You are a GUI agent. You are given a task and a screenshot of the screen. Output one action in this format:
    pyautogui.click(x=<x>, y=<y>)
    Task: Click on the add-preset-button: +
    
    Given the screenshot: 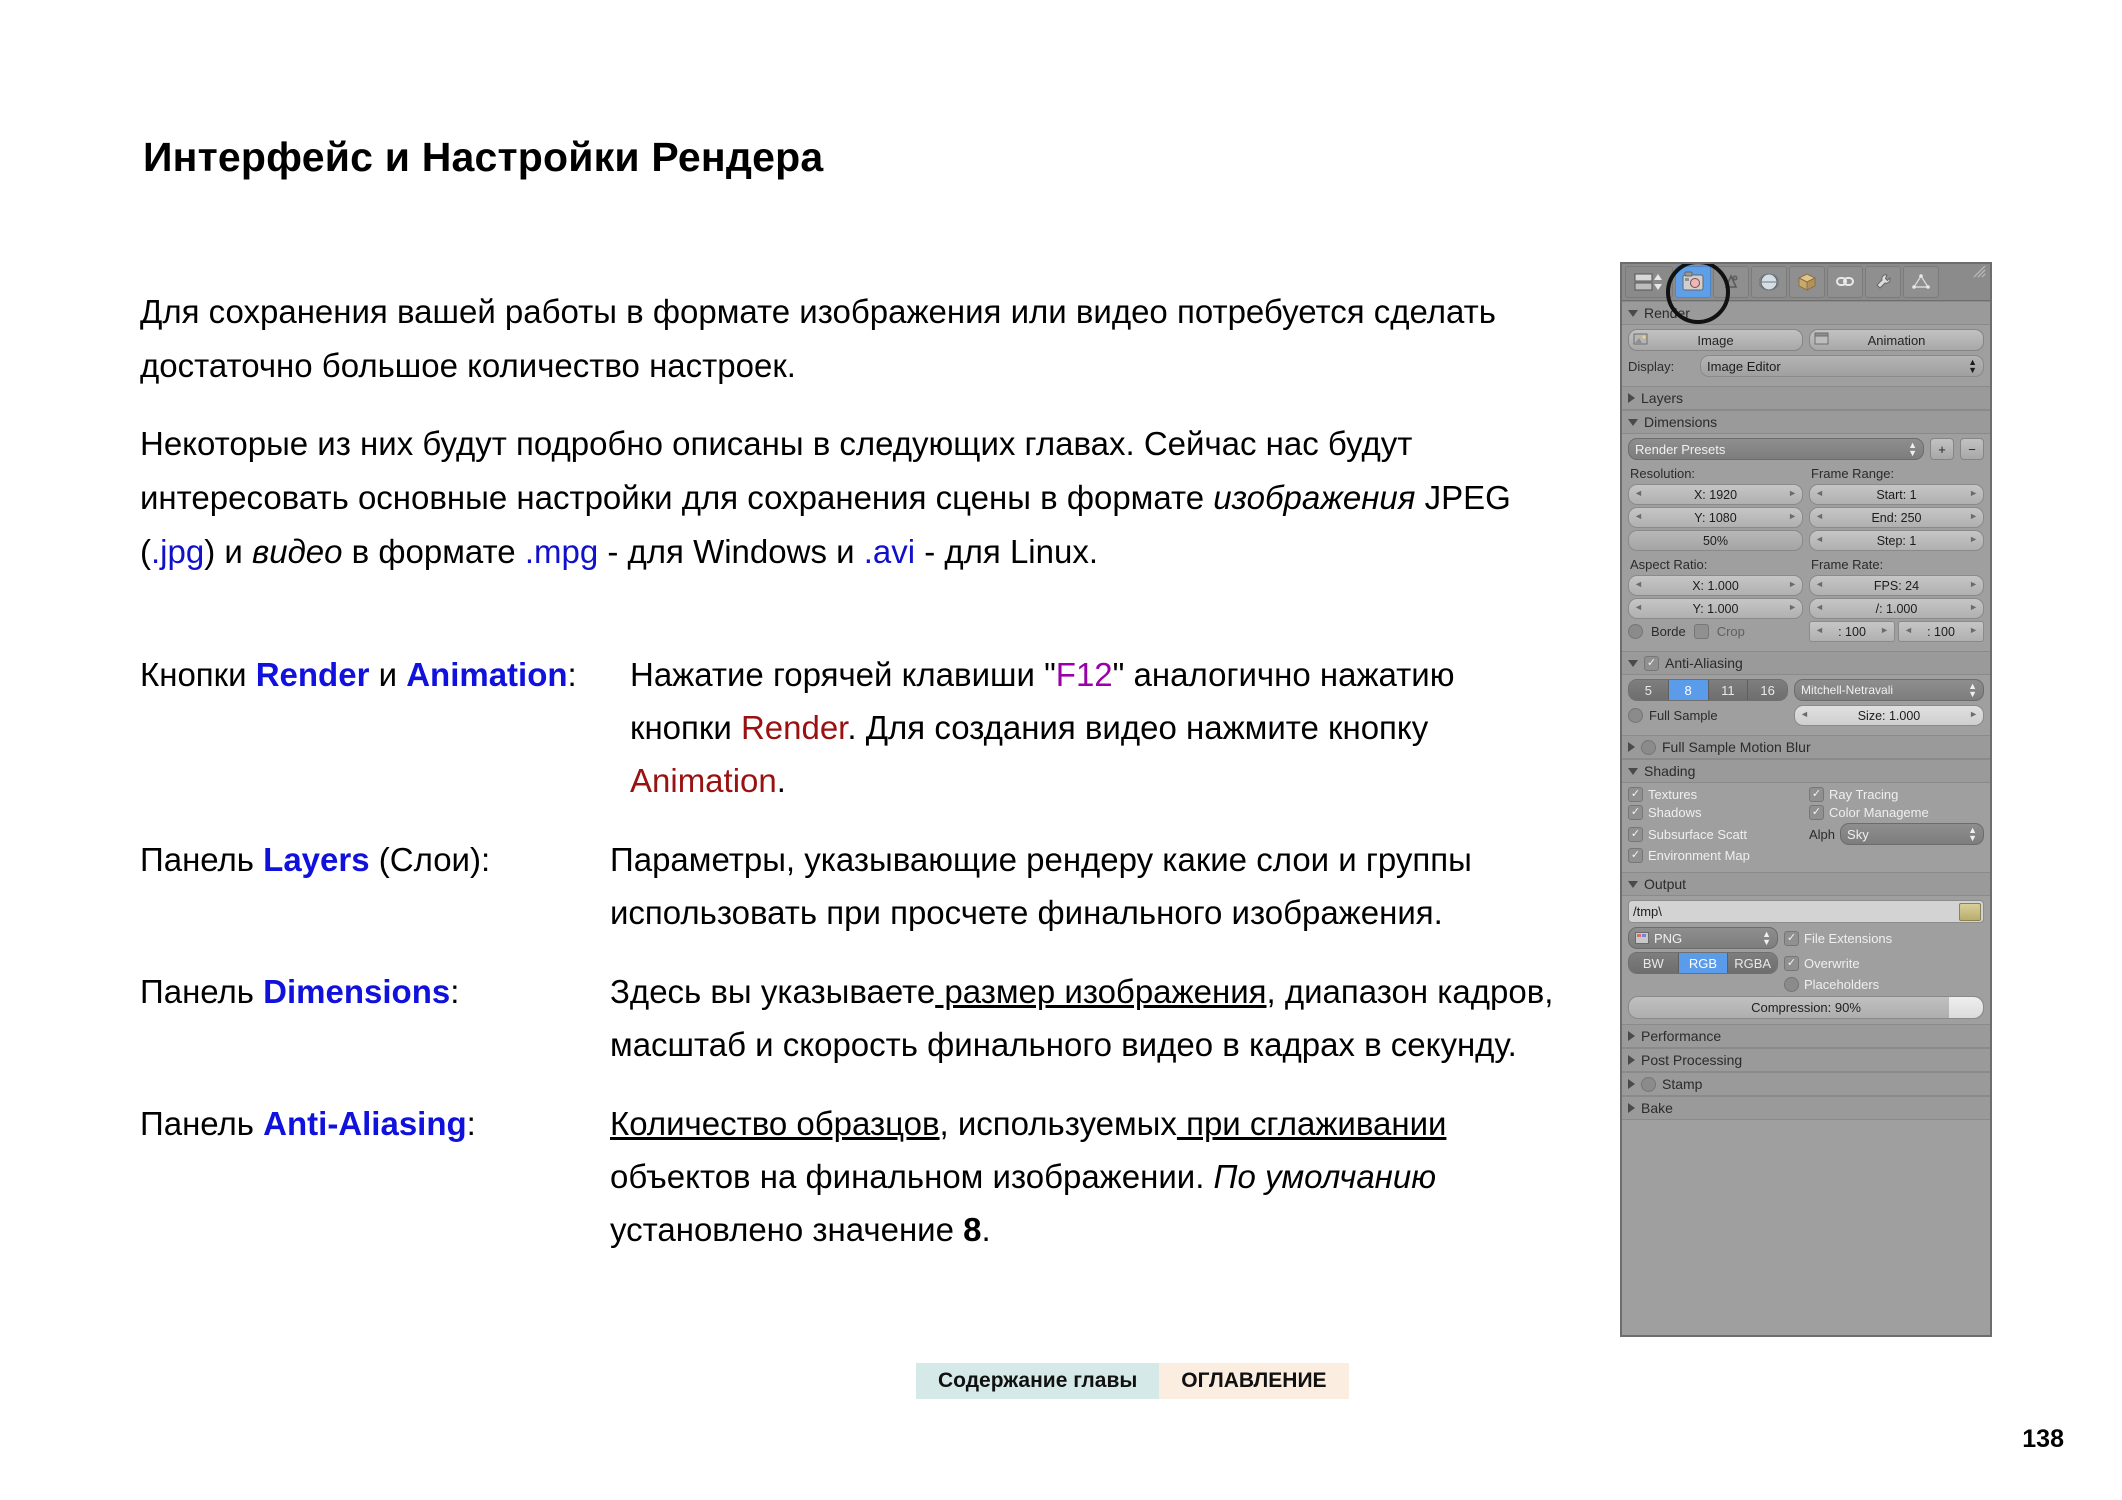 What is the action you would take?
    pyautogui.click(x=1942, y=449)
    